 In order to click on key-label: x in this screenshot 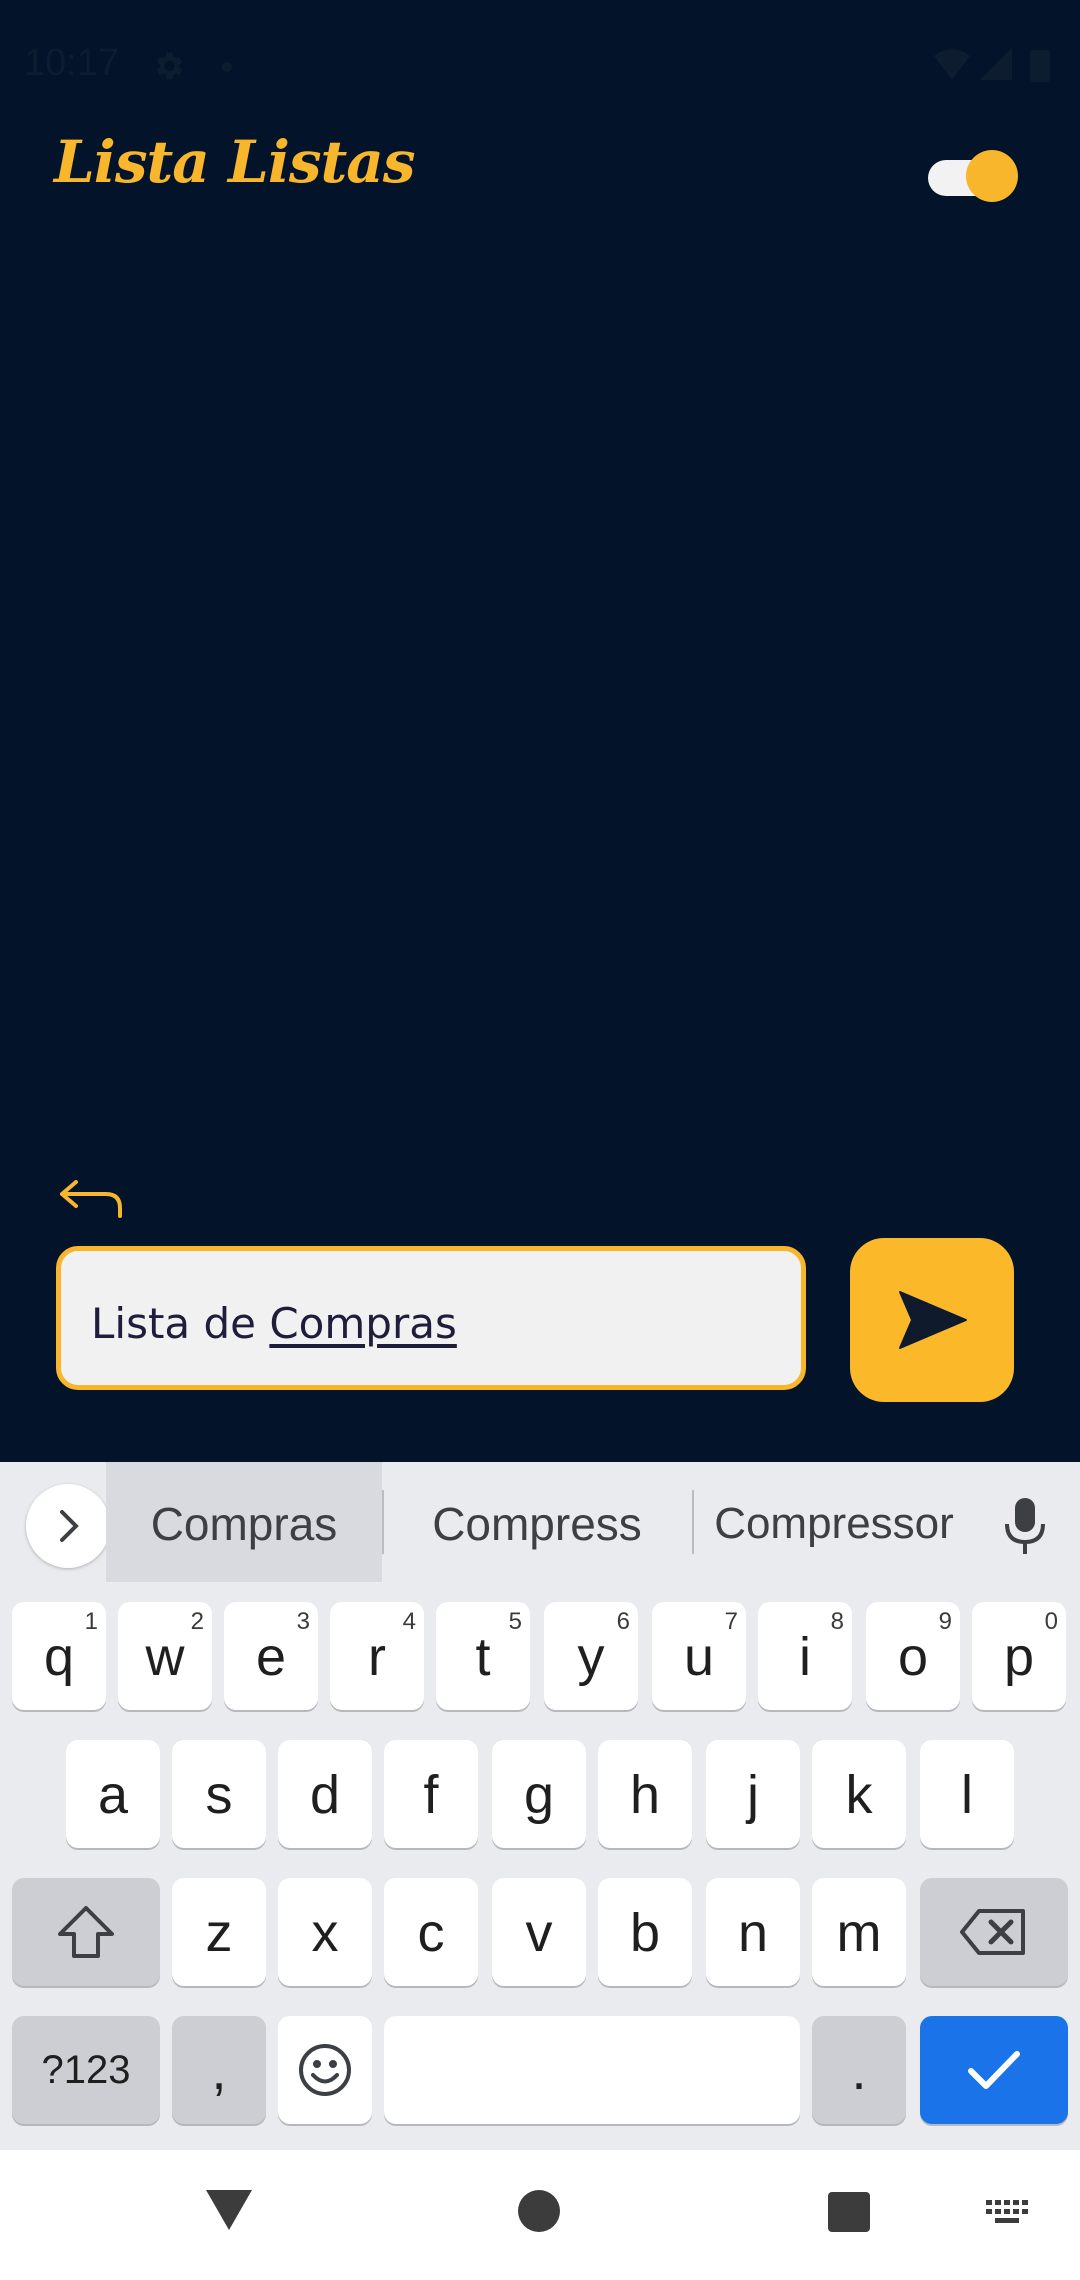, I will do `click(325, 1933)`.